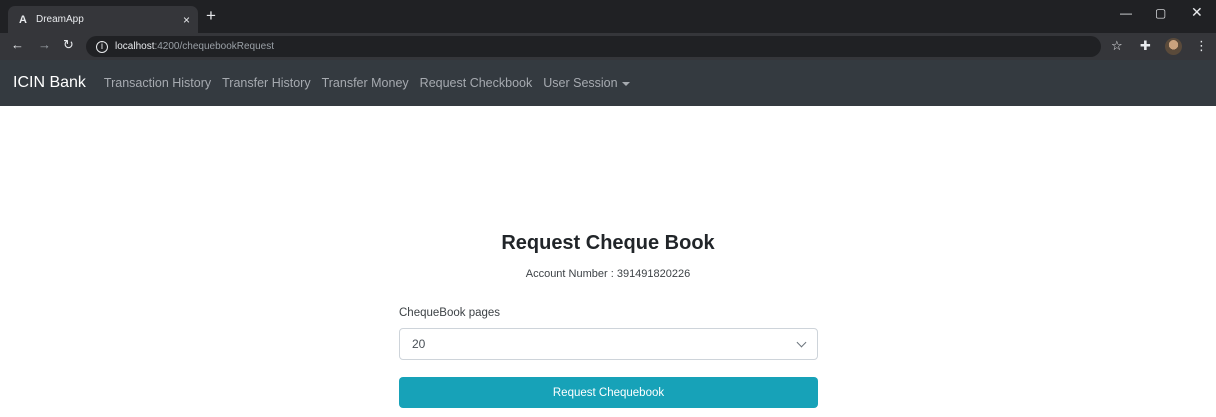  Describe the element at coordinates (1160, 13) in the screenshot. I see `restore-icon: ▢` at that location.